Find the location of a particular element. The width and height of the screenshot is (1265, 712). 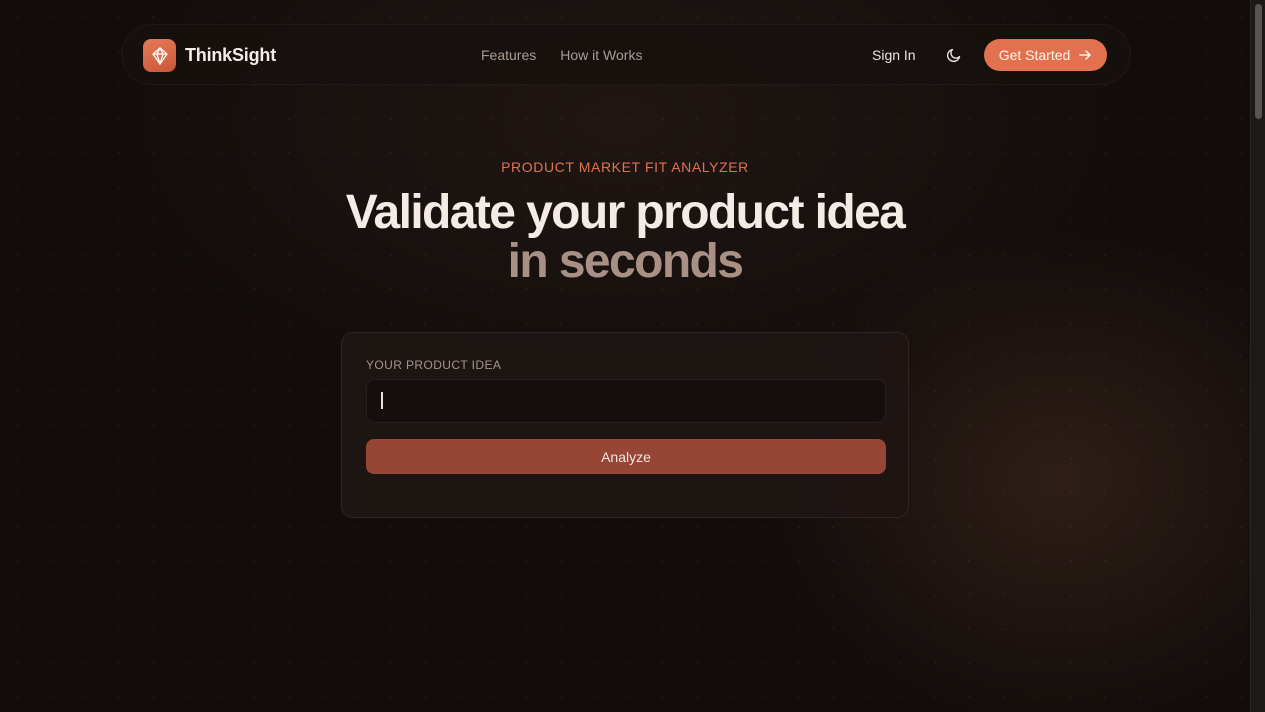

sign-in-link: Sign In is located at coordinates (894, 55).